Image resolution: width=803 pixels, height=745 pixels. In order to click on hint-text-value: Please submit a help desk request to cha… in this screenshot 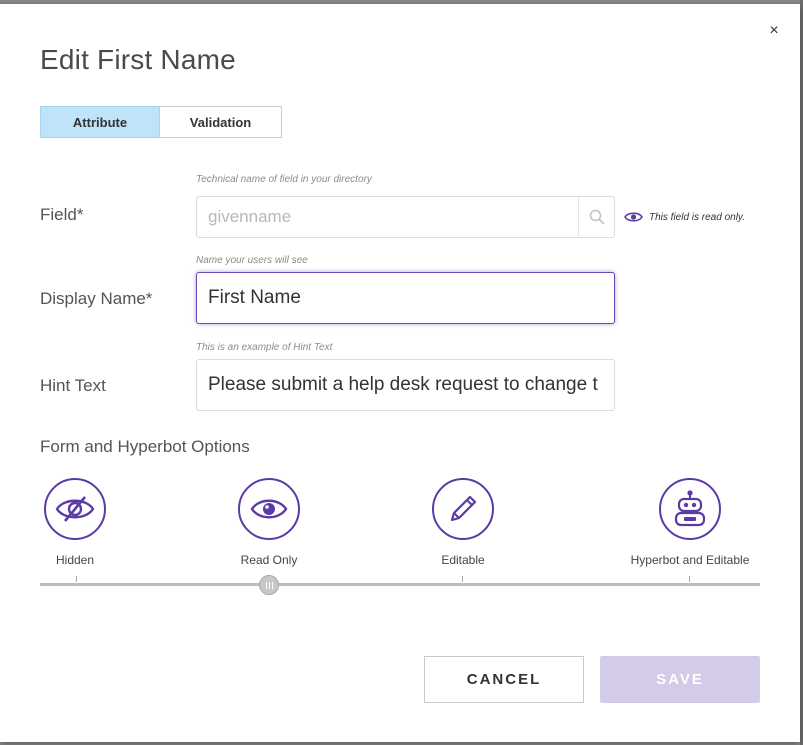, I will do `click(403, 384)`.